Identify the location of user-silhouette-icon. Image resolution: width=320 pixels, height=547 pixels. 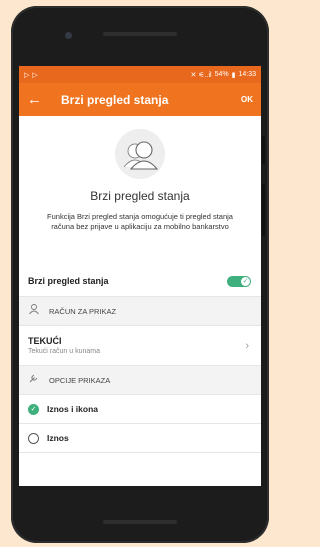
(140, 154).